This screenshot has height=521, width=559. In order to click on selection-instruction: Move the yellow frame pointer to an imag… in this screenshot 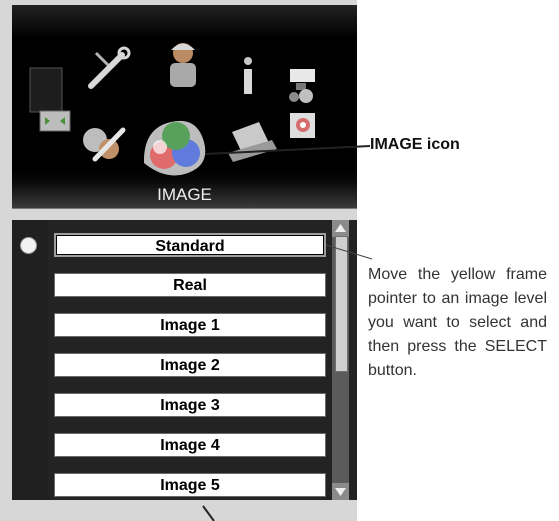, I will do `click(457, 322)`.